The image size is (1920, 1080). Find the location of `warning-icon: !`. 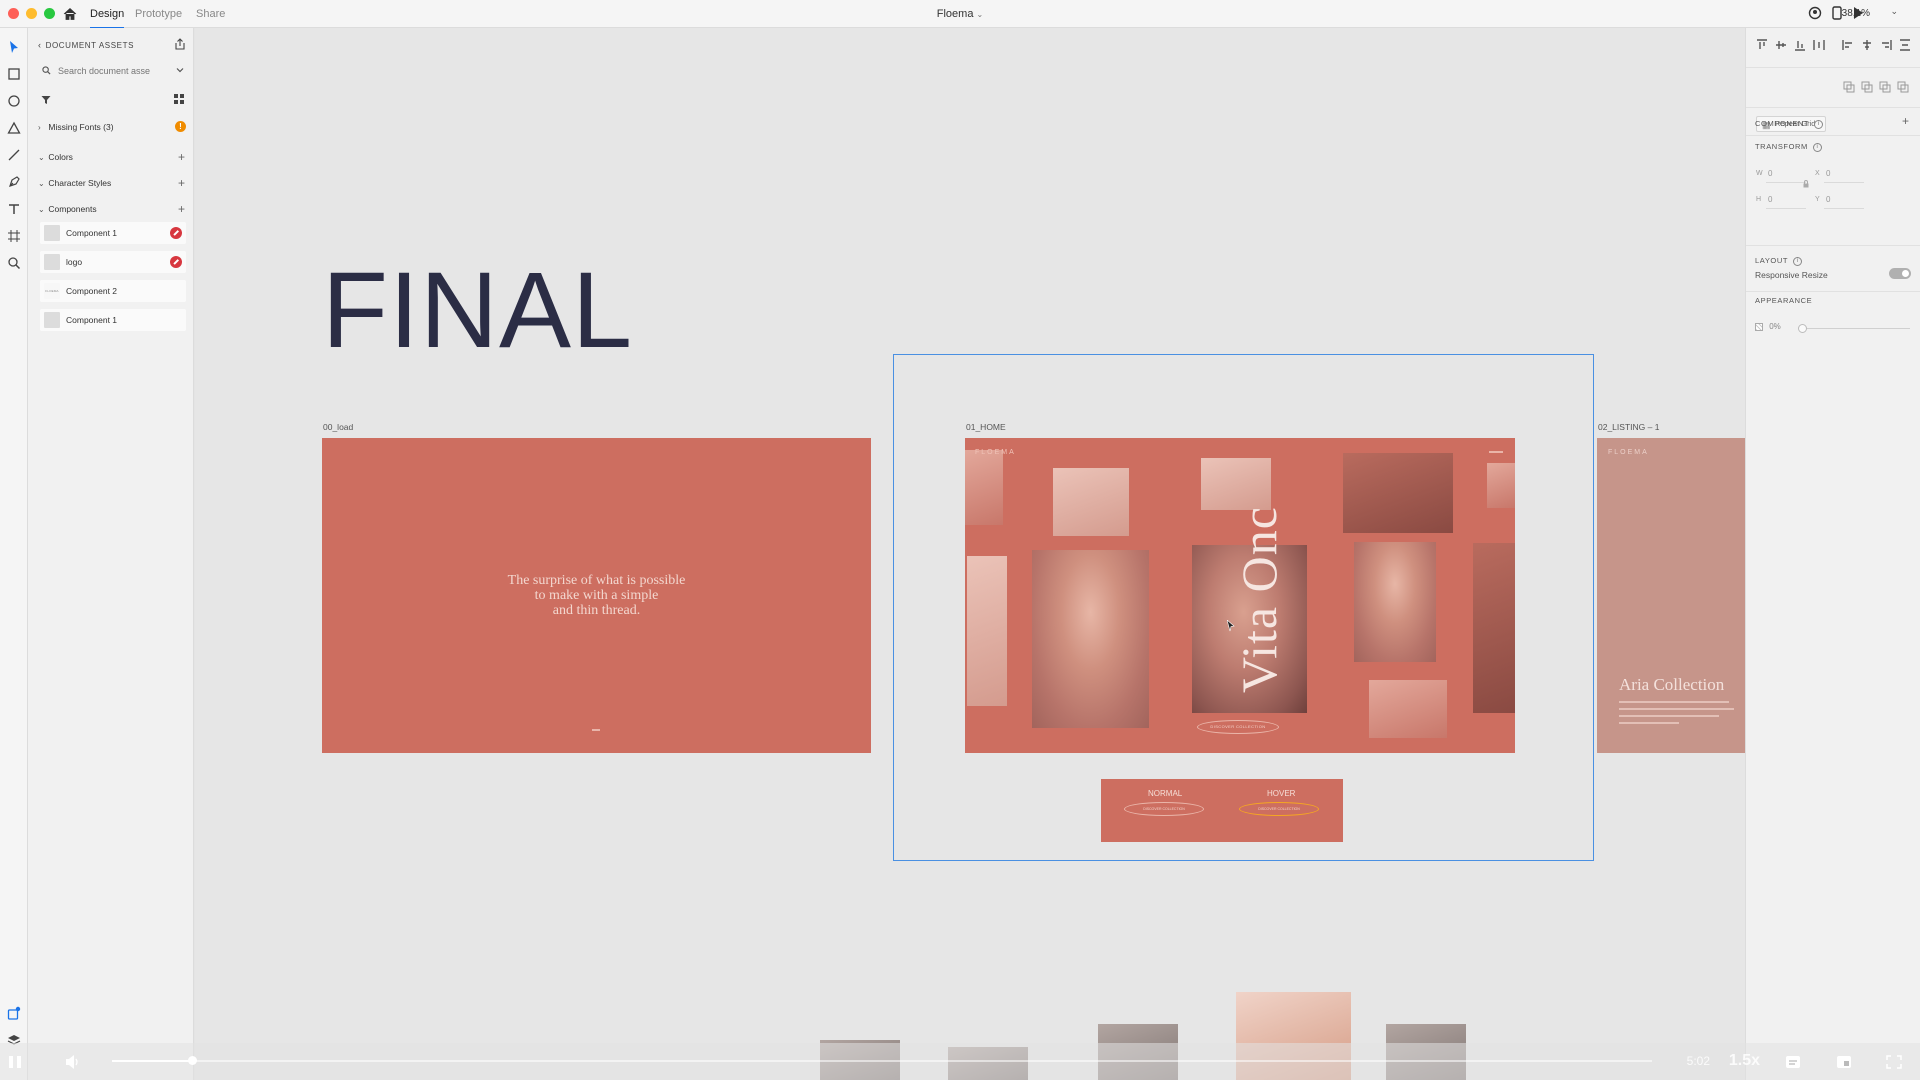

warning-icon: ! is located at coordinates (180, 126).